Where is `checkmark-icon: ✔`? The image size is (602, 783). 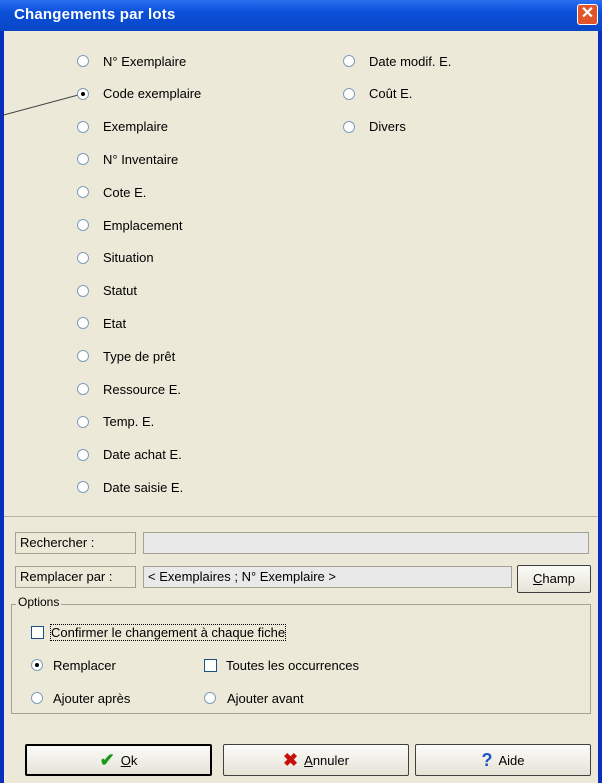 checkmark-icon: ✔ is located at coordinates (107, 759).